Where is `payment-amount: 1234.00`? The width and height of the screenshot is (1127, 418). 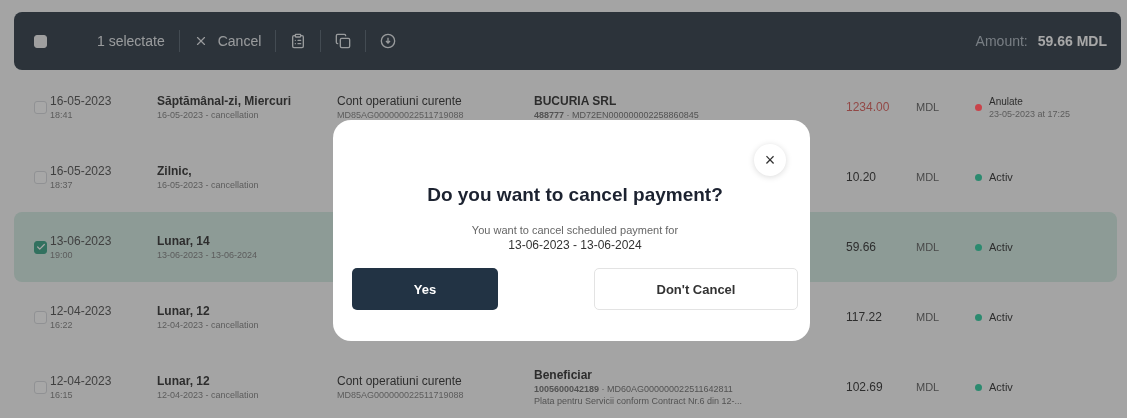
payment-amount: 1234.00 is located at coordinates (868, 107).